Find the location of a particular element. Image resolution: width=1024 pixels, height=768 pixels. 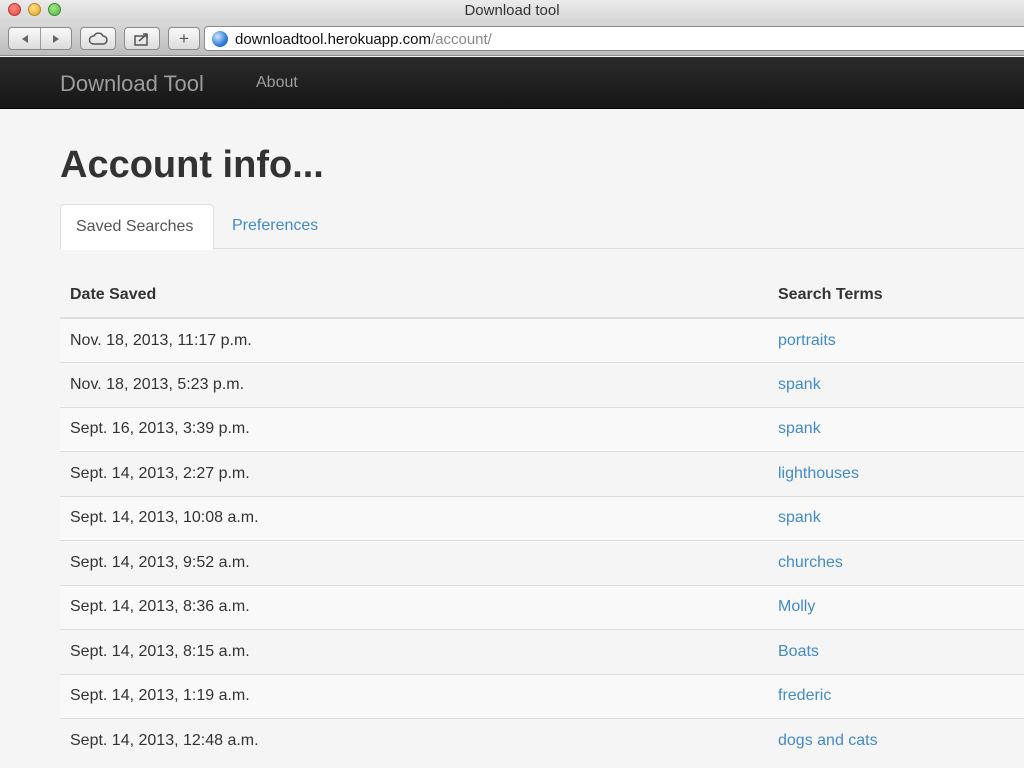

site-navbar: Download Tool About is located at coordinates (512, 83).